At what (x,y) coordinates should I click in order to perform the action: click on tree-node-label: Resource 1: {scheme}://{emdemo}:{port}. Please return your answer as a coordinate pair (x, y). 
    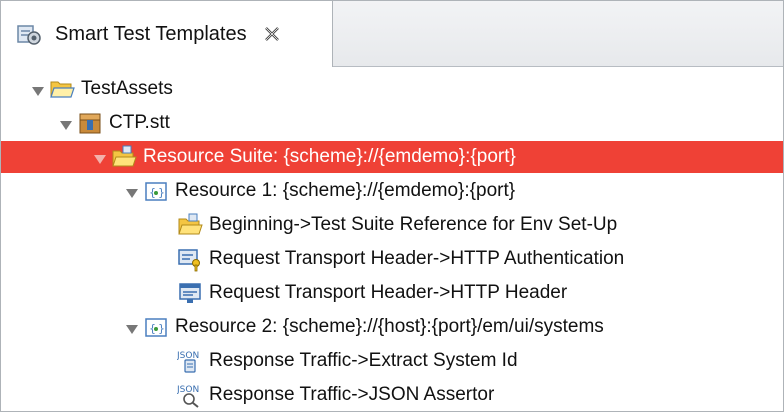
    Looking at the image, I should click on (345, 190).